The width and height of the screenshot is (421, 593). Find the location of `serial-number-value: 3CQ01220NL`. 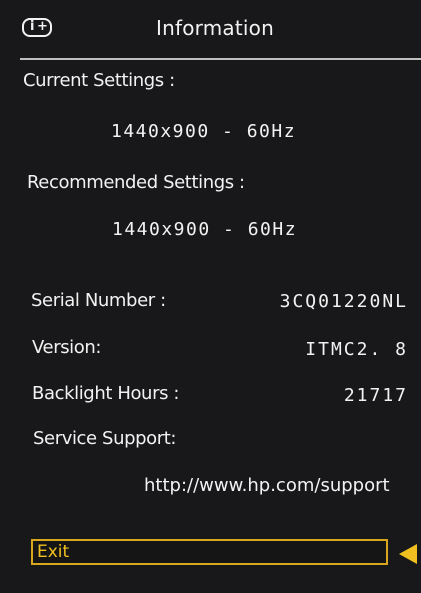

serial-number-value: 3CQ01220NL is located at coordinates (343, 301).